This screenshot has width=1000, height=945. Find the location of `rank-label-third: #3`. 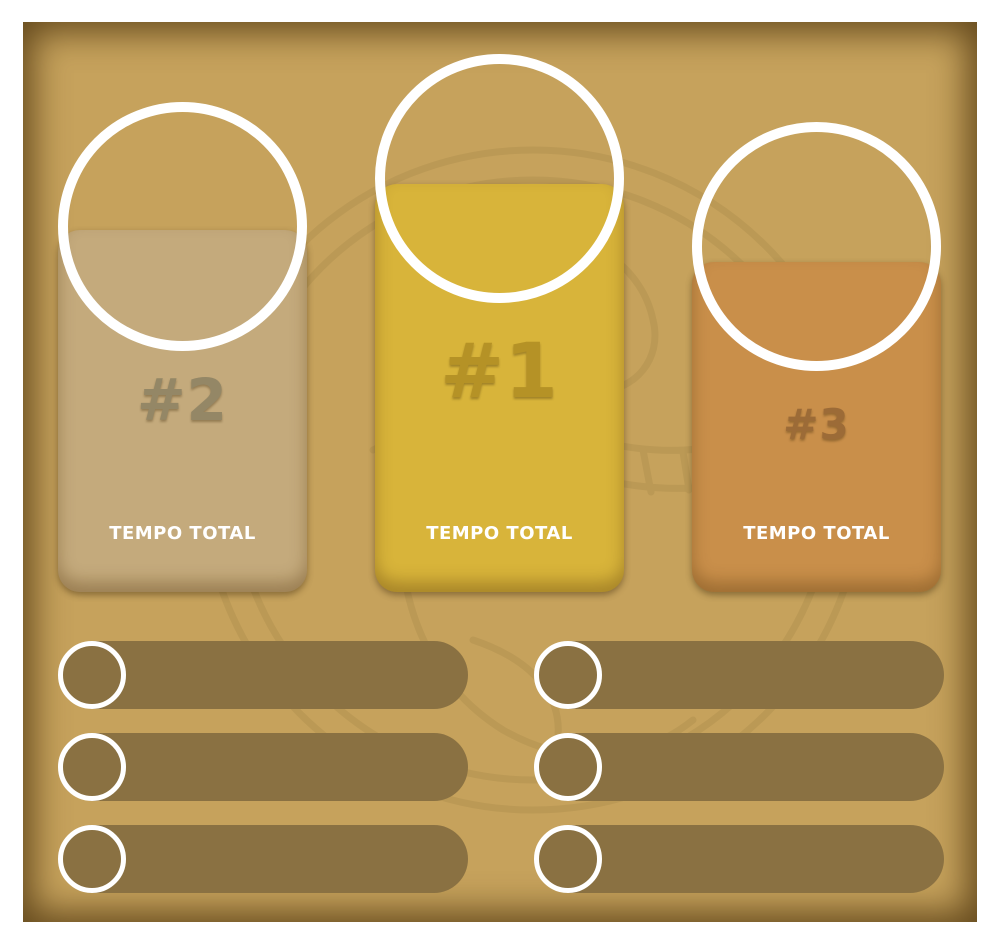

rank-label-third: #3 is located at coordinates (816, 424).